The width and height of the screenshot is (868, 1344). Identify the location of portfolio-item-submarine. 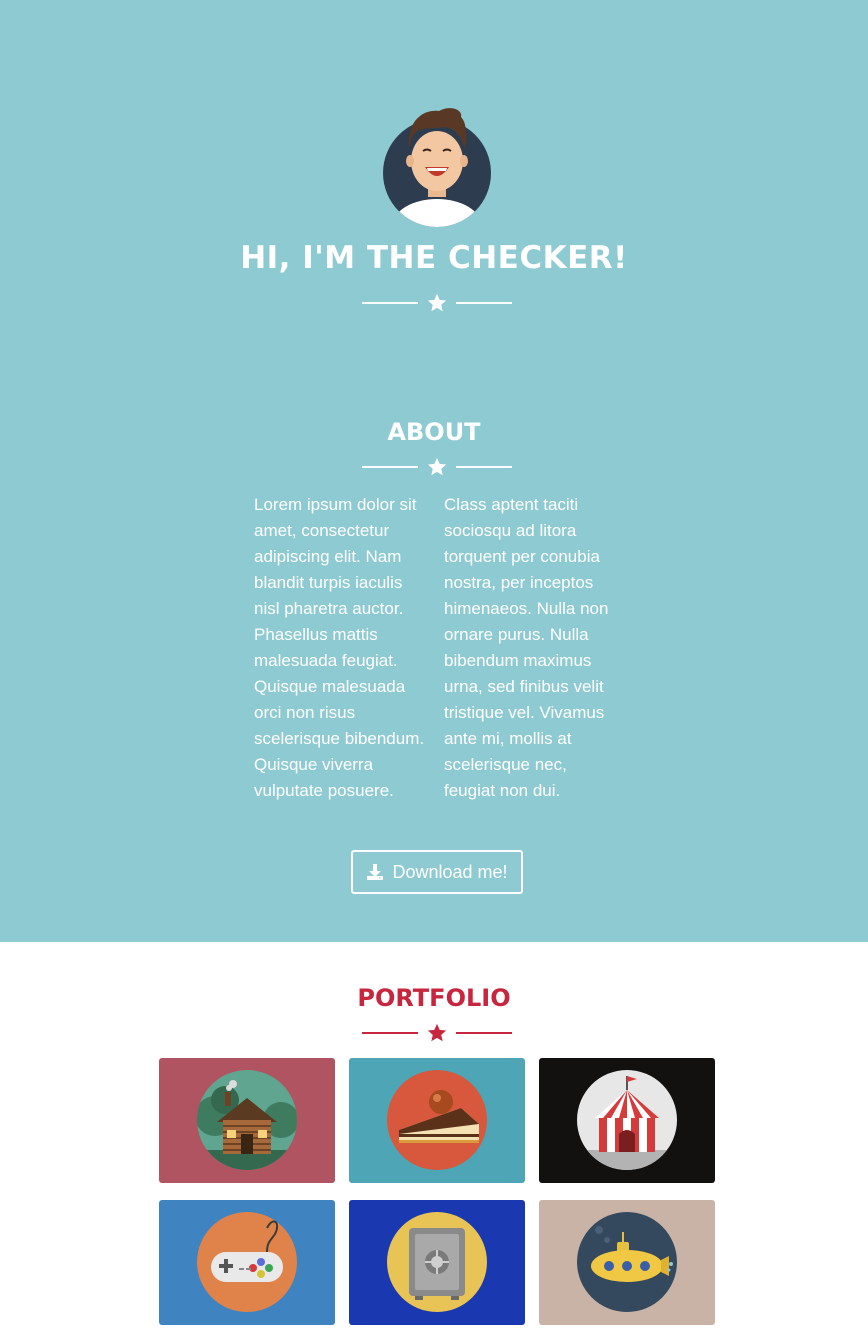
(627, 1262).